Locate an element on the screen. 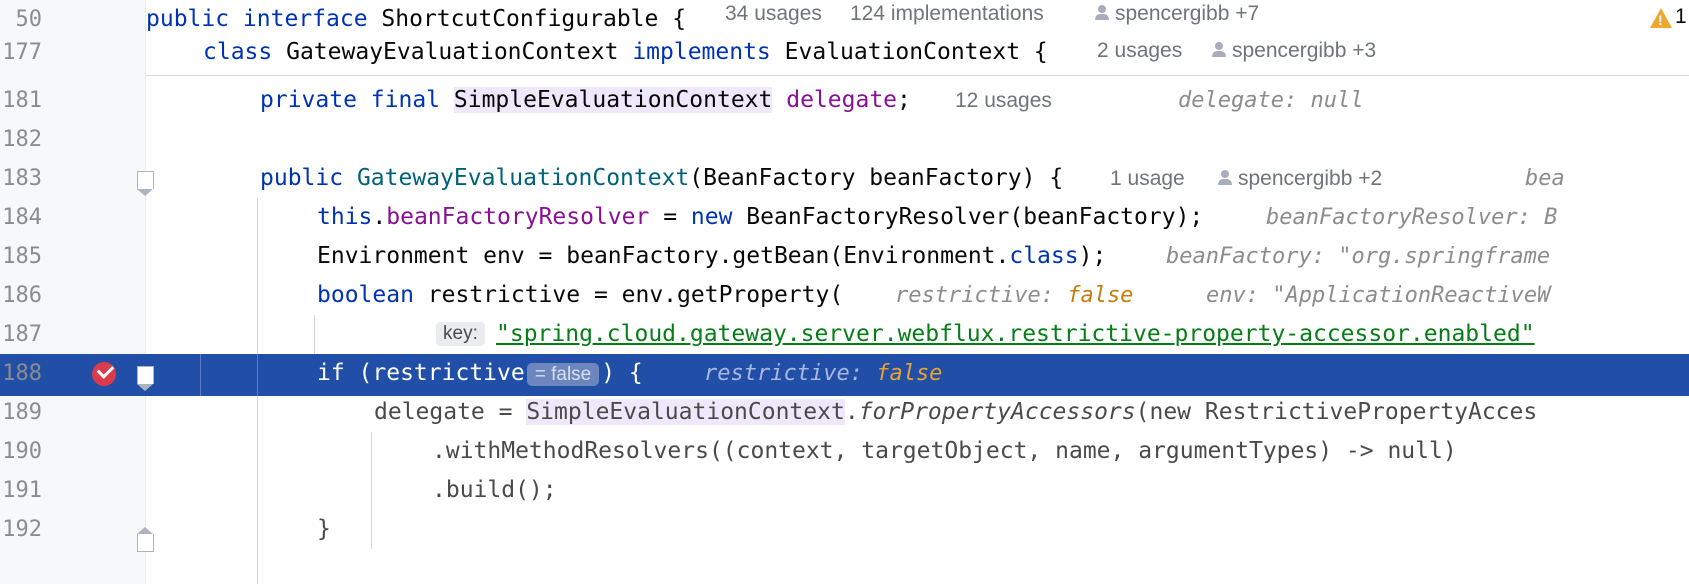  code-text: .build(); is located at coordinates (494, 490).